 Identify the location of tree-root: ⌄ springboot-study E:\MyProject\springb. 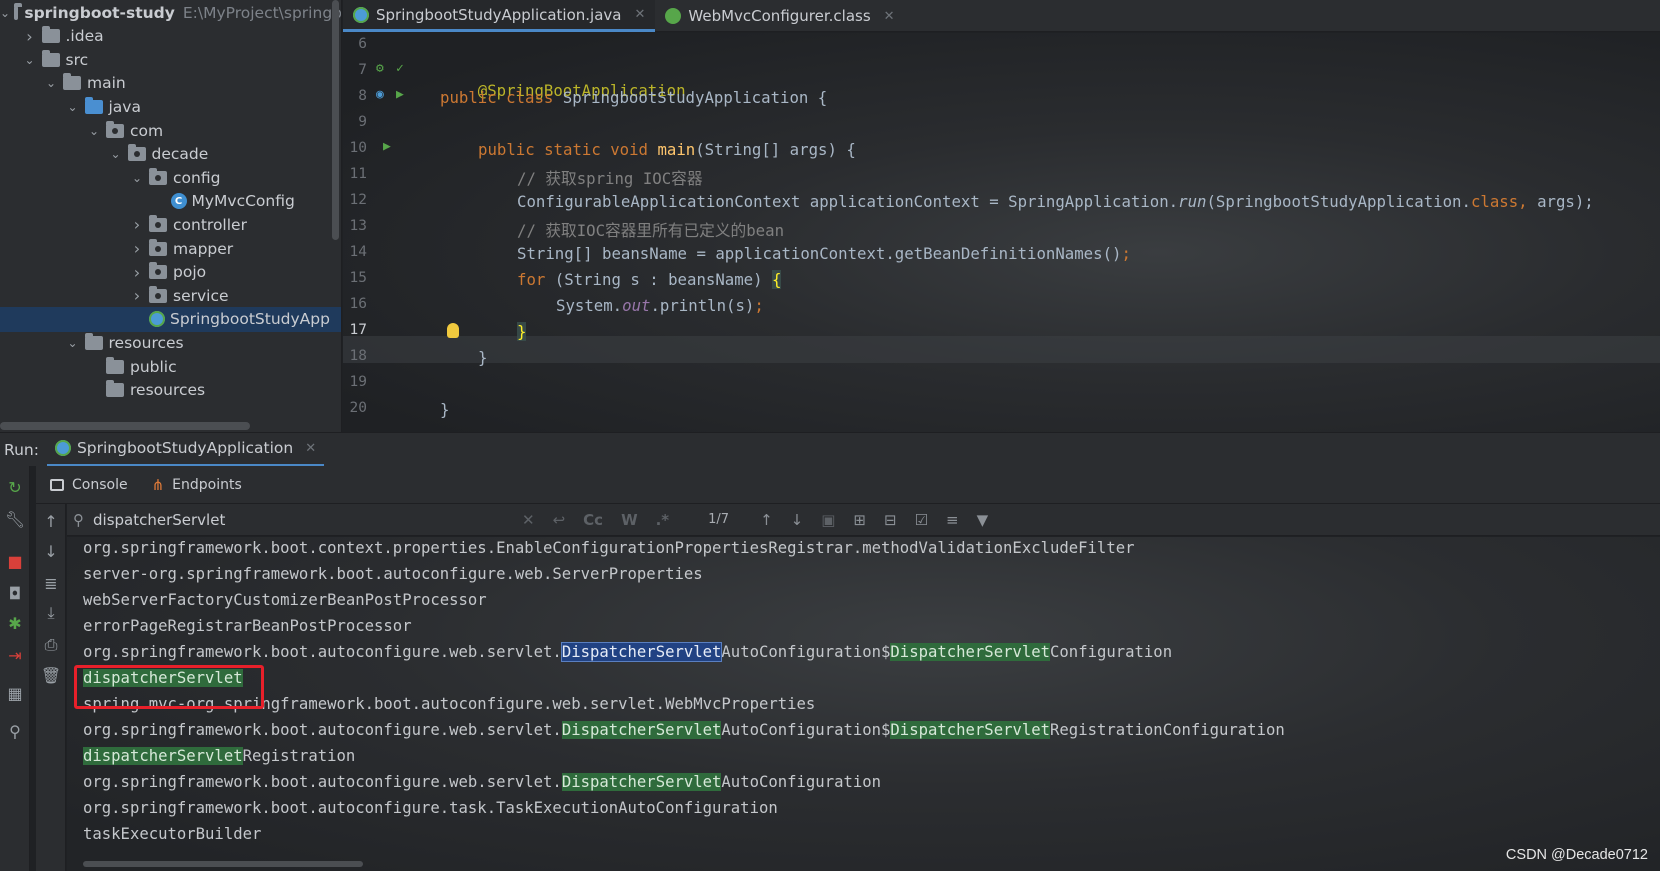
(170, 12).